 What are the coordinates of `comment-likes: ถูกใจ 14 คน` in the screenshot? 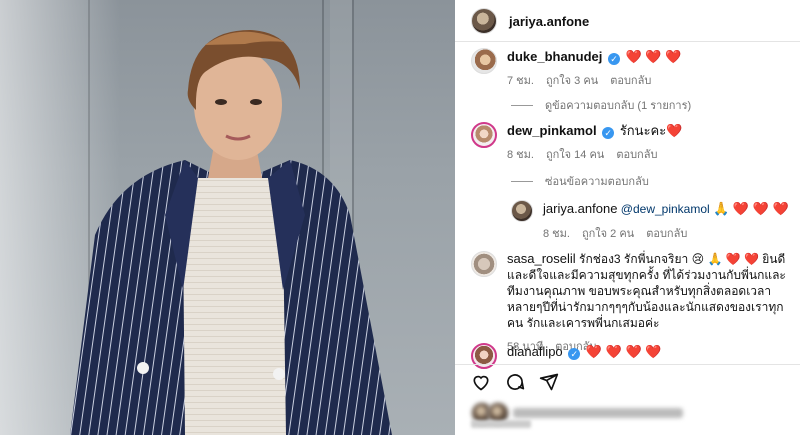 It's located at (575, 154).